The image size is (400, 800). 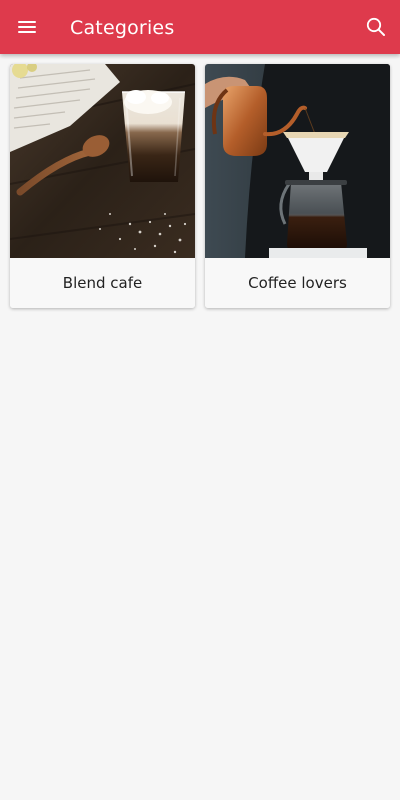 What do you see at coordinates (102, 161) in the screenshot?
I see `blend-cafe-image` at bounding box center [102, 161].